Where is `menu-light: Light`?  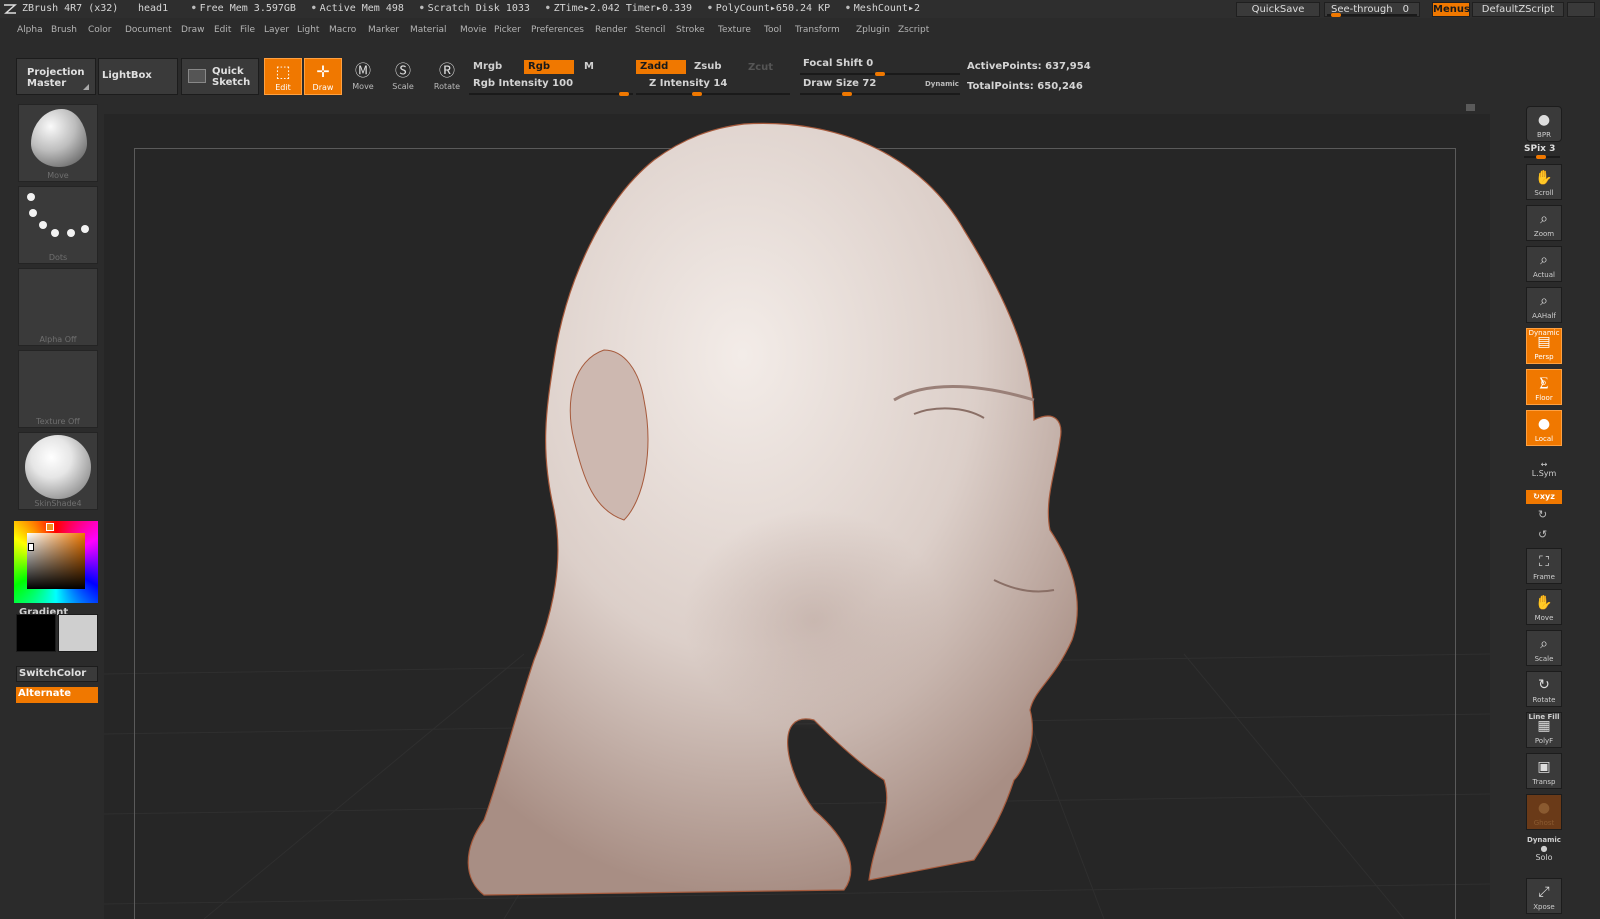 menu-light: Light is located at coordinates (308, 30).